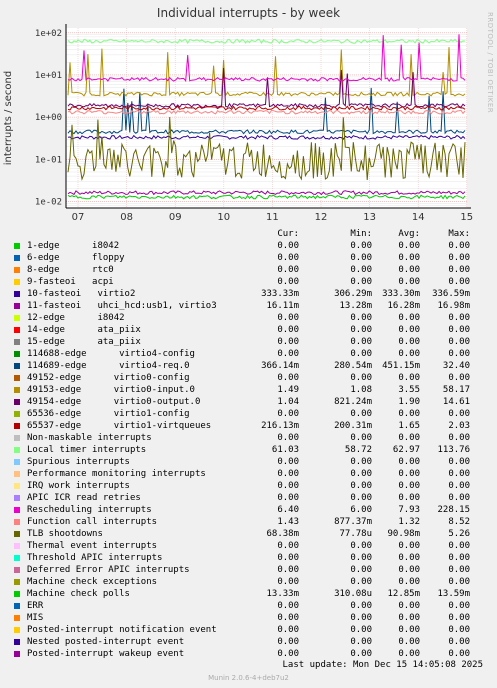 This screenshot has width=497, height=688. Describe the element at coordinates (288, 522) in the screenshot. I see `legend-value: 1.43` at that location.